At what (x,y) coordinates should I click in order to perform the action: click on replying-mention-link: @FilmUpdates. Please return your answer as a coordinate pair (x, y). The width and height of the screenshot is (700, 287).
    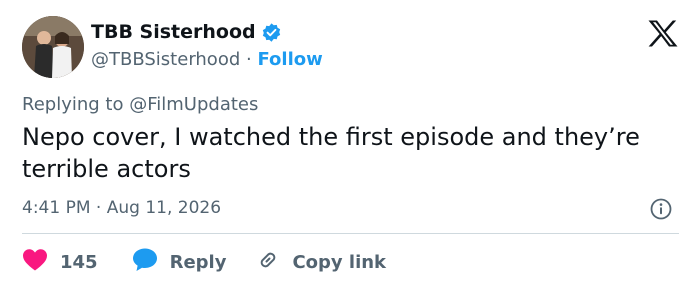
    Looking at the image, I should click on (193, 104).